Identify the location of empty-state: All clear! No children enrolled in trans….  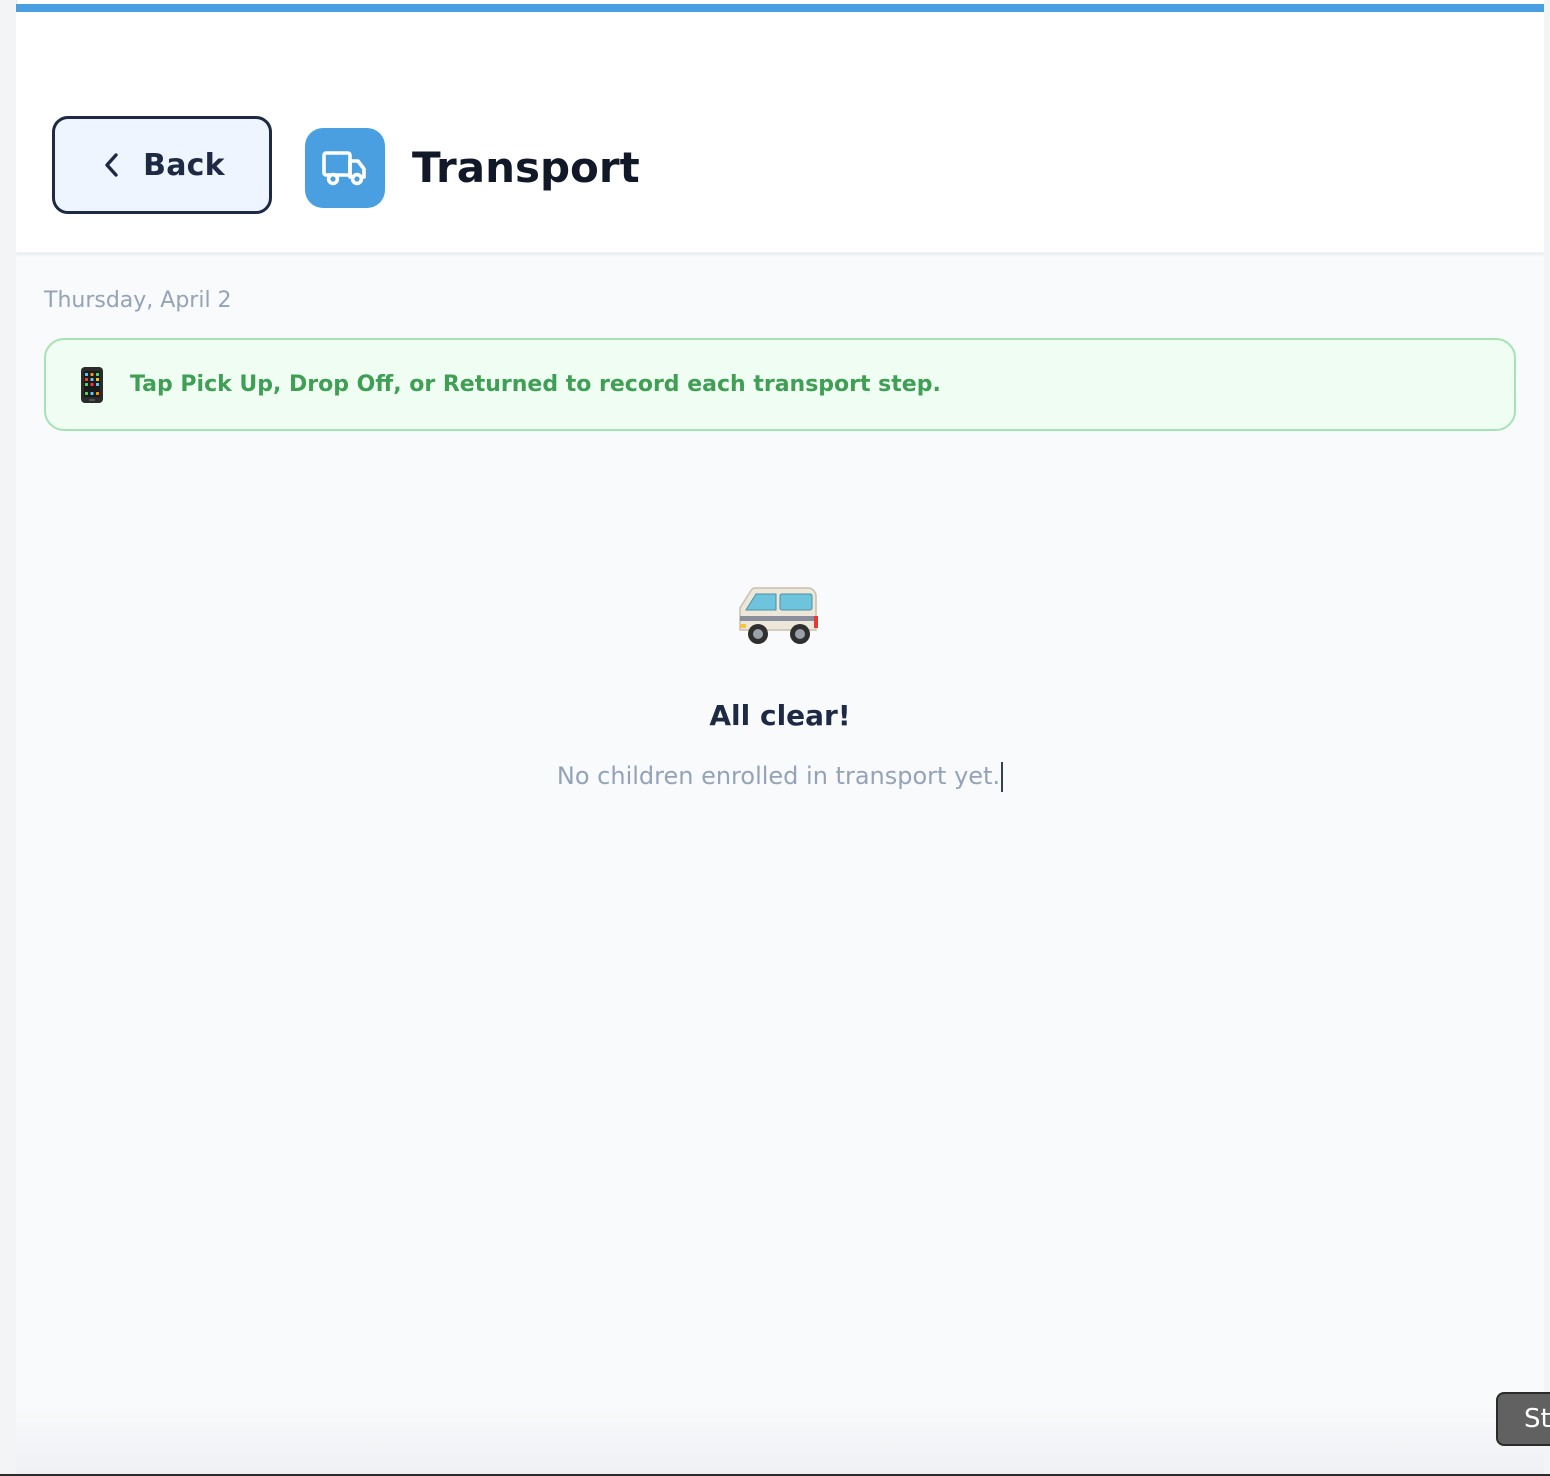
(780, 685).